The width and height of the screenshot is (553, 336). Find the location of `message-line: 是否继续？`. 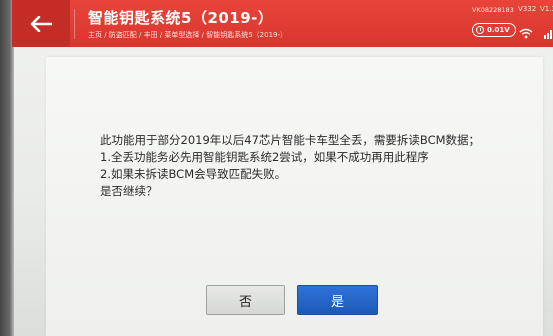

message-line: 是否继续？ is located at coordinates (129, 191).